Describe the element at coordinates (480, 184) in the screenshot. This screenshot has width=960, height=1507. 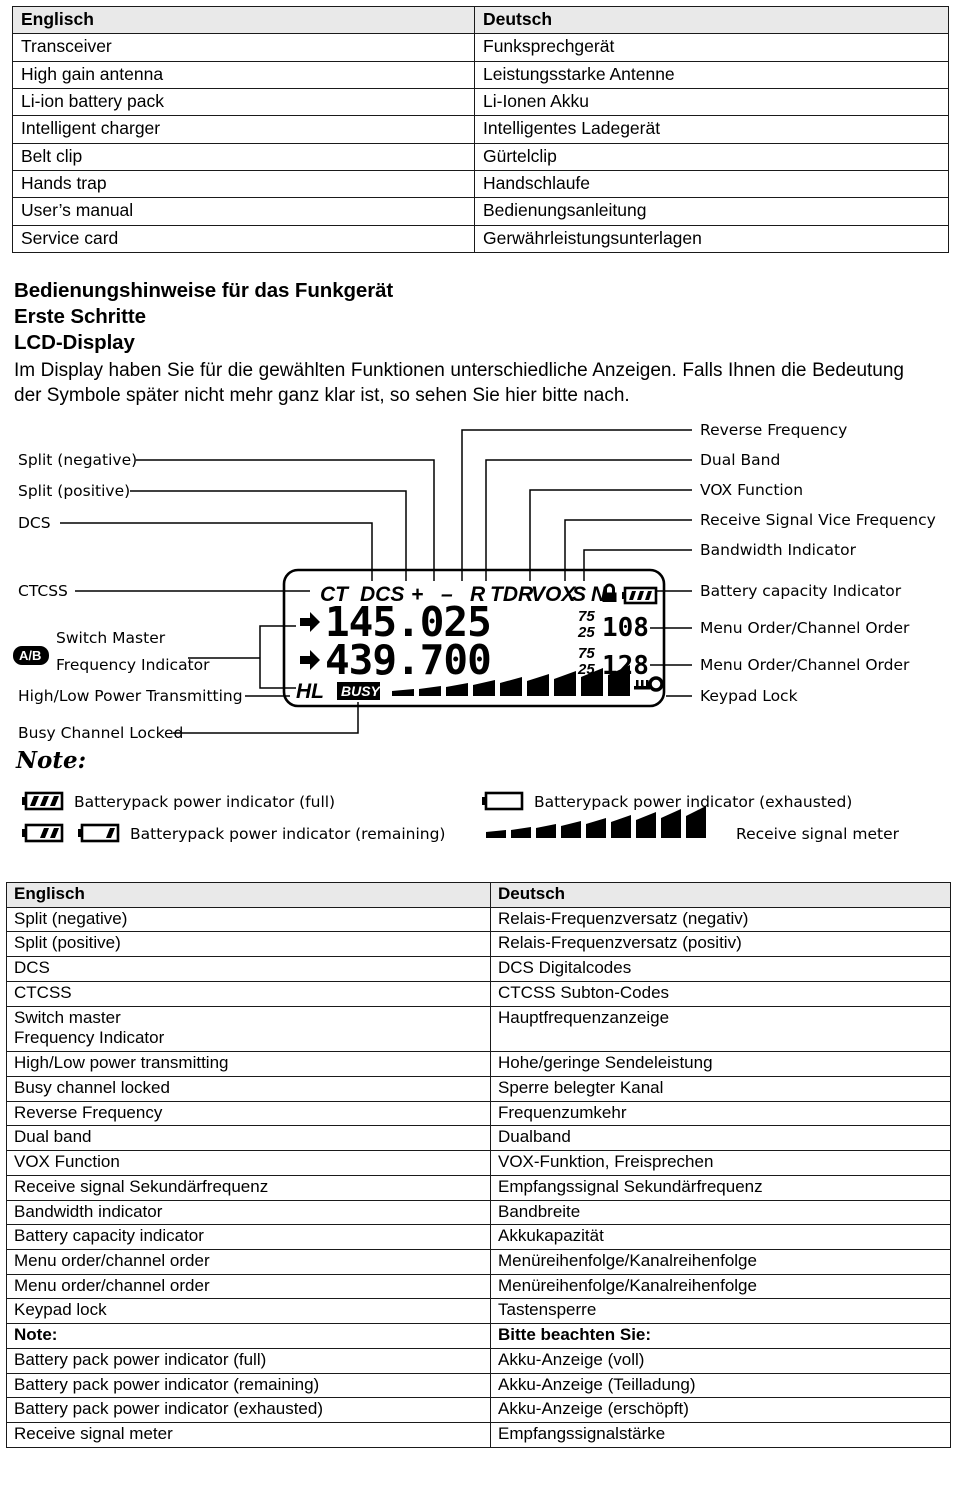
I see `table-row: Hands trap Handschlaufe` at that location.